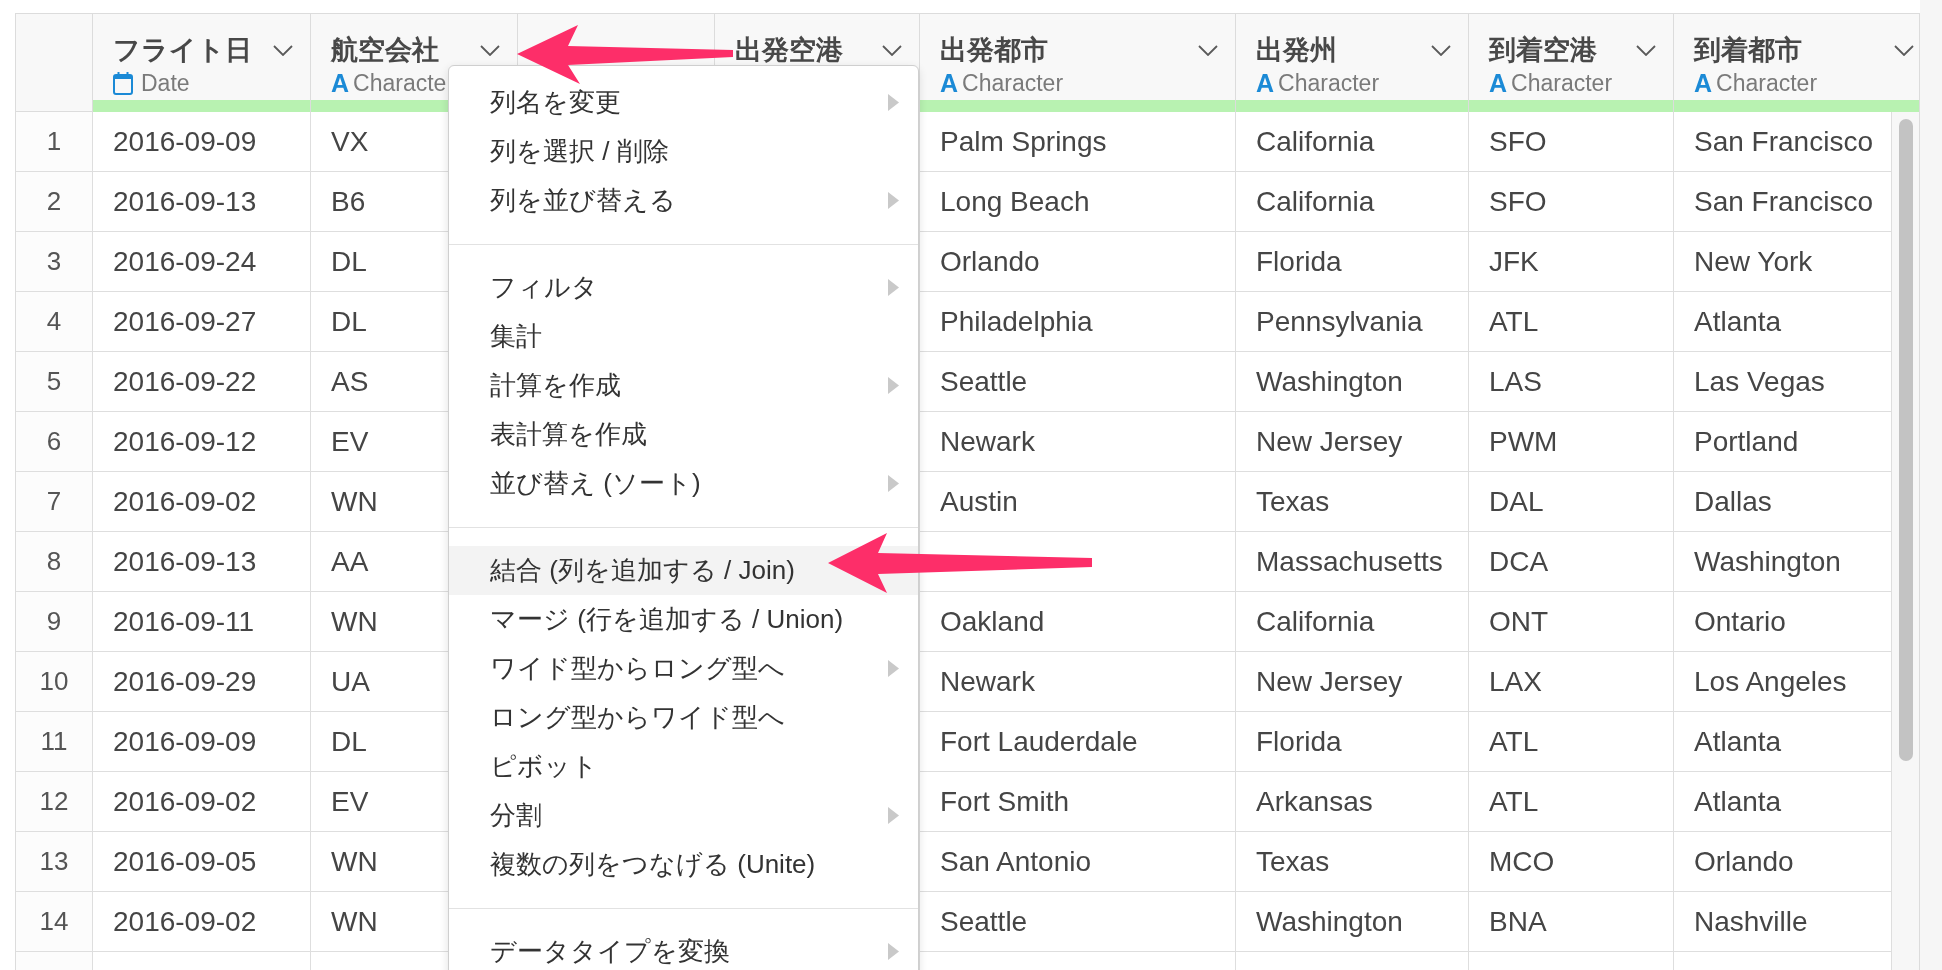 The height and width of the screenshot is (970, 1942). I want to click on column-type: Characte, so click(400, 83).